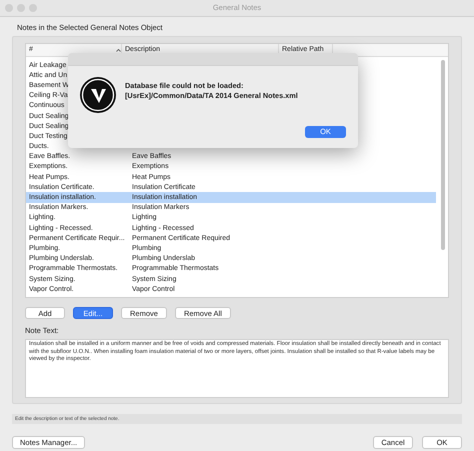 Image resolution: width=474 pixels, height=451 pixels. Describe the element at coordinates (443, 155) in the screenshot. I see `scrollbar-thumb` at that location.